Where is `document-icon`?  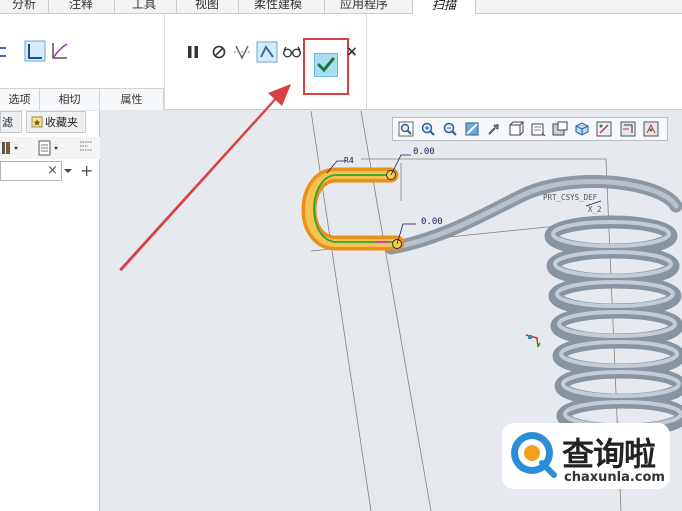 document-icon is located at coordinates (49, 148).